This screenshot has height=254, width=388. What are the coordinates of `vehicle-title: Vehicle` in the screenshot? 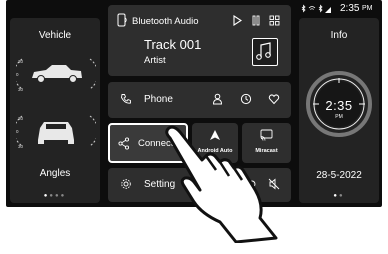 It's located at (55, 35).